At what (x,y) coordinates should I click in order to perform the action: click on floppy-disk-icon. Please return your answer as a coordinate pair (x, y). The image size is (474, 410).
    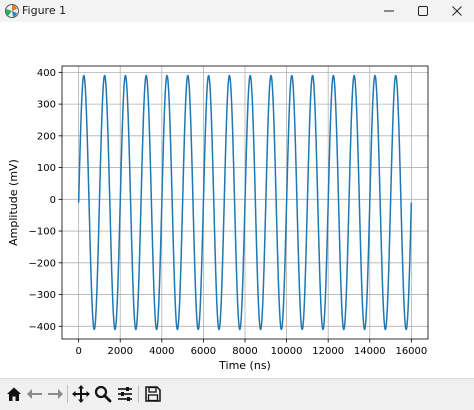
    Looking at the image, I should click on (153, 394).